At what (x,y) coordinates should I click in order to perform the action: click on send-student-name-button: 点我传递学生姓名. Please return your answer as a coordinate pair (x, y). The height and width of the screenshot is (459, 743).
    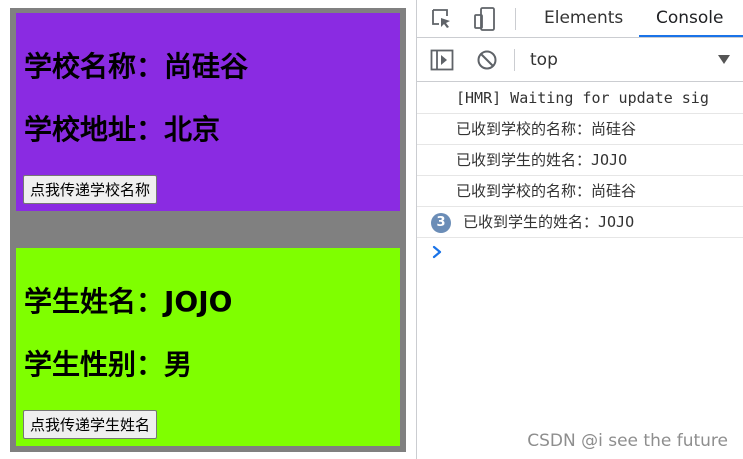
    Looking at the image, I should click on (90, 424).